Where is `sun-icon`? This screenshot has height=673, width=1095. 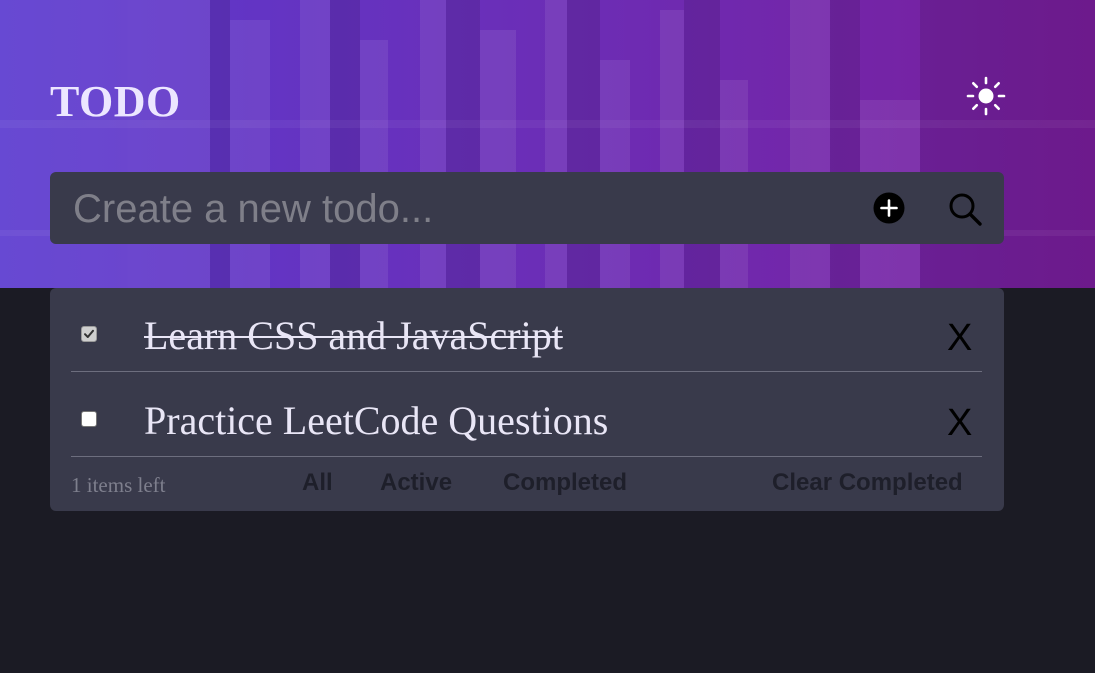 sun-icon is located at coordinates (986, 96).